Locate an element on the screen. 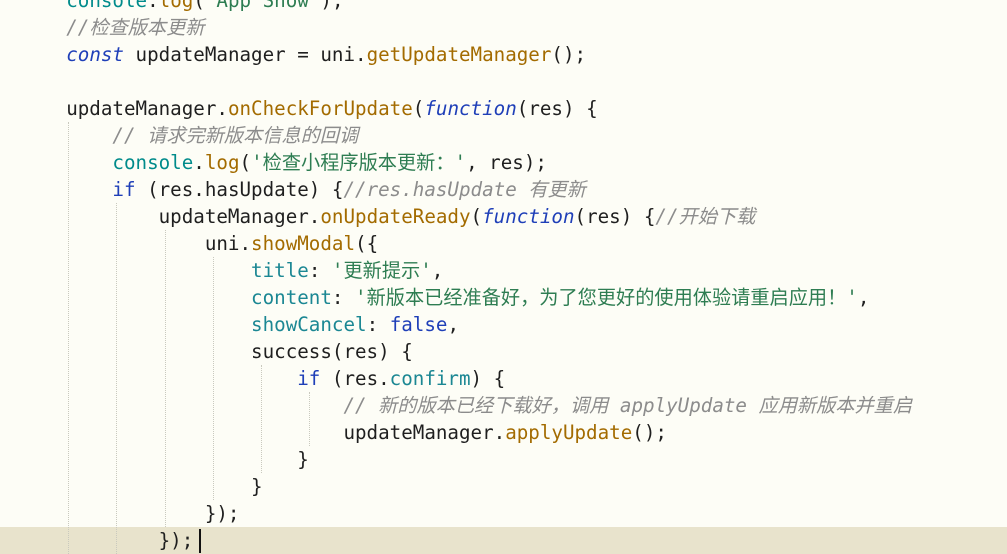  code-line: showCancel: false, is located at coordinates (503, 324).